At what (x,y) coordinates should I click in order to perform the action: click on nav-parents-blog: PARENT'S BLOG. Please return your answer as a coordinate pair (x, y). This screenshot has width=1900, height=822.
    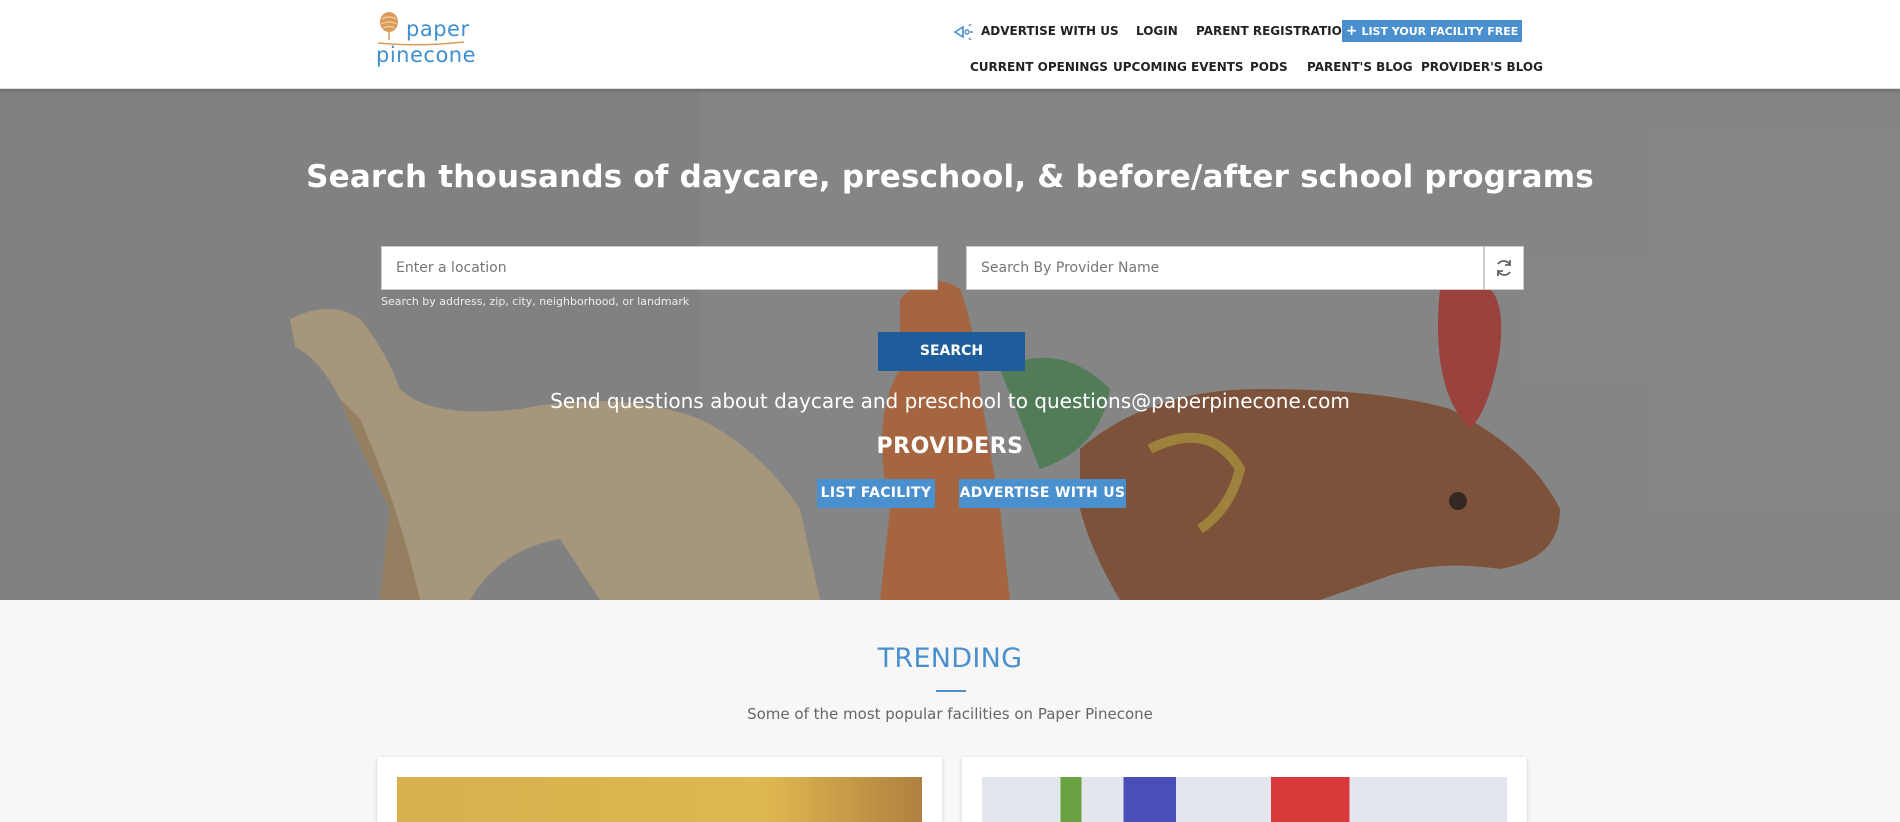
    Looking at the image, I should click on (1360, 67).